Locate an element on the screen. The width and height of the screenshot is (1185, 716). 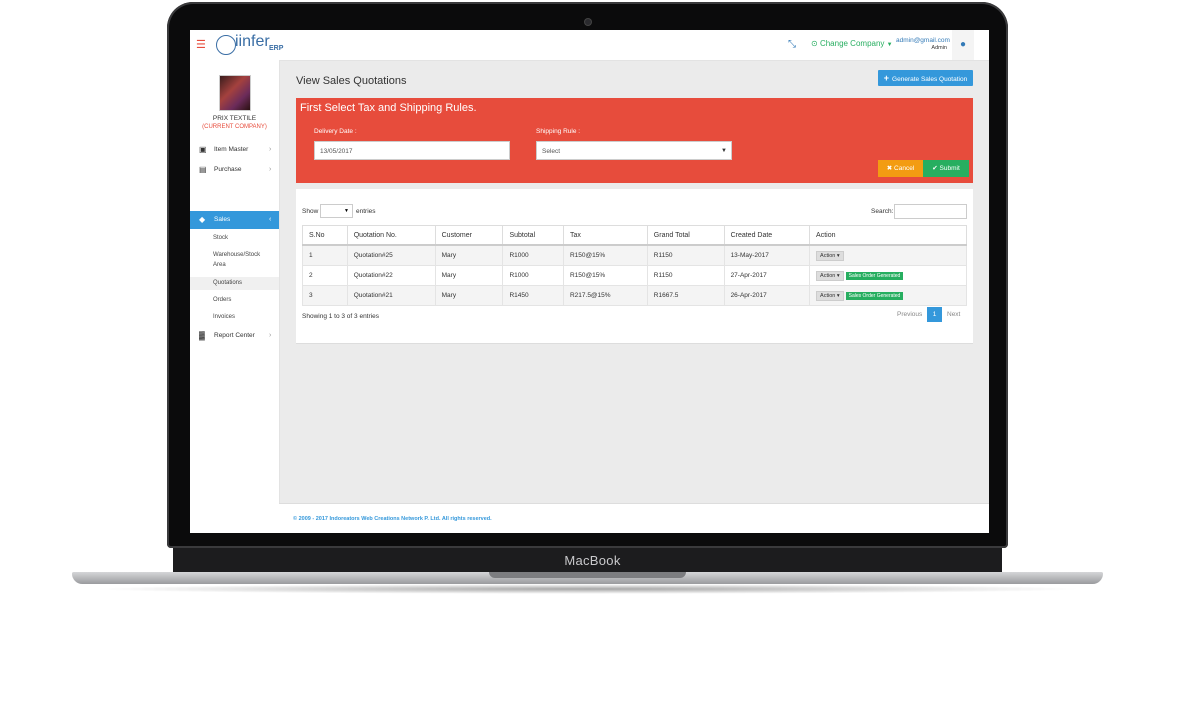
sidebar-item-label: Sales is located at coordinates (222, 219).